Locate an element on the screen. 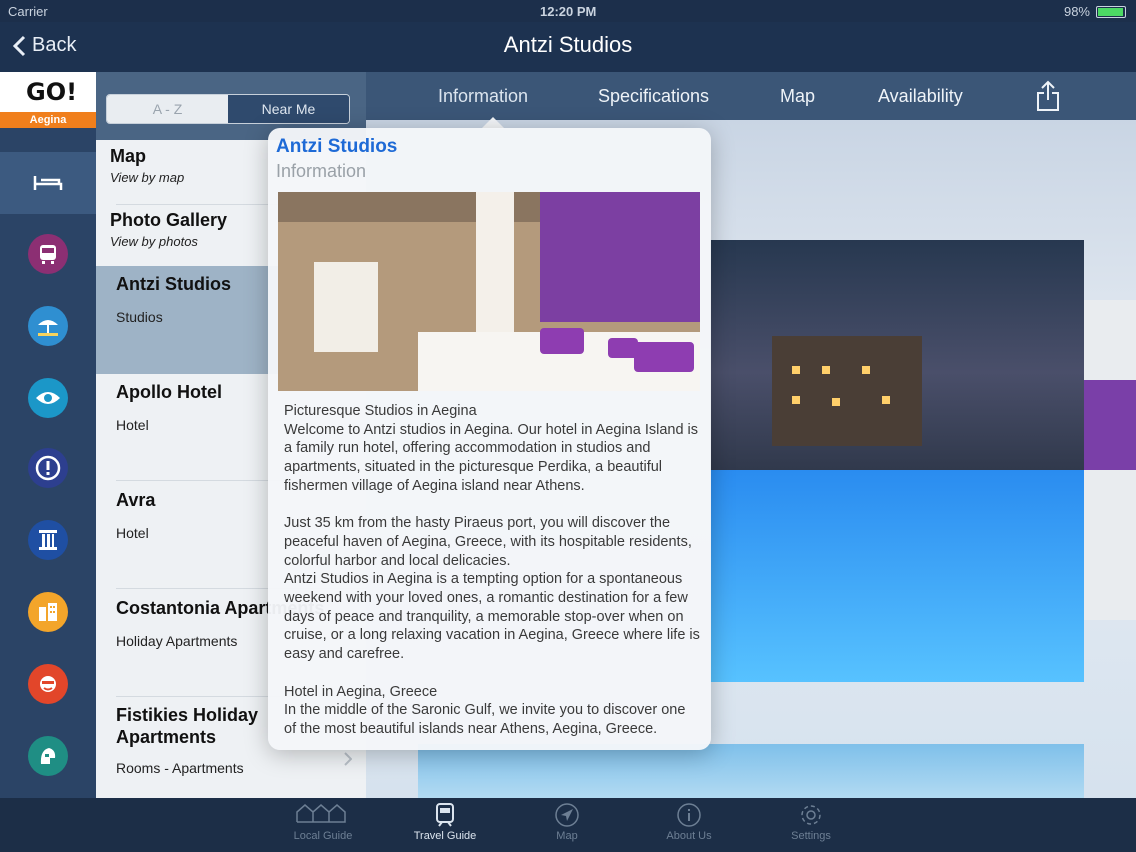 This screenshot has height=852, width=1136. logo-text: GO! is located at coordinates (52, 92).